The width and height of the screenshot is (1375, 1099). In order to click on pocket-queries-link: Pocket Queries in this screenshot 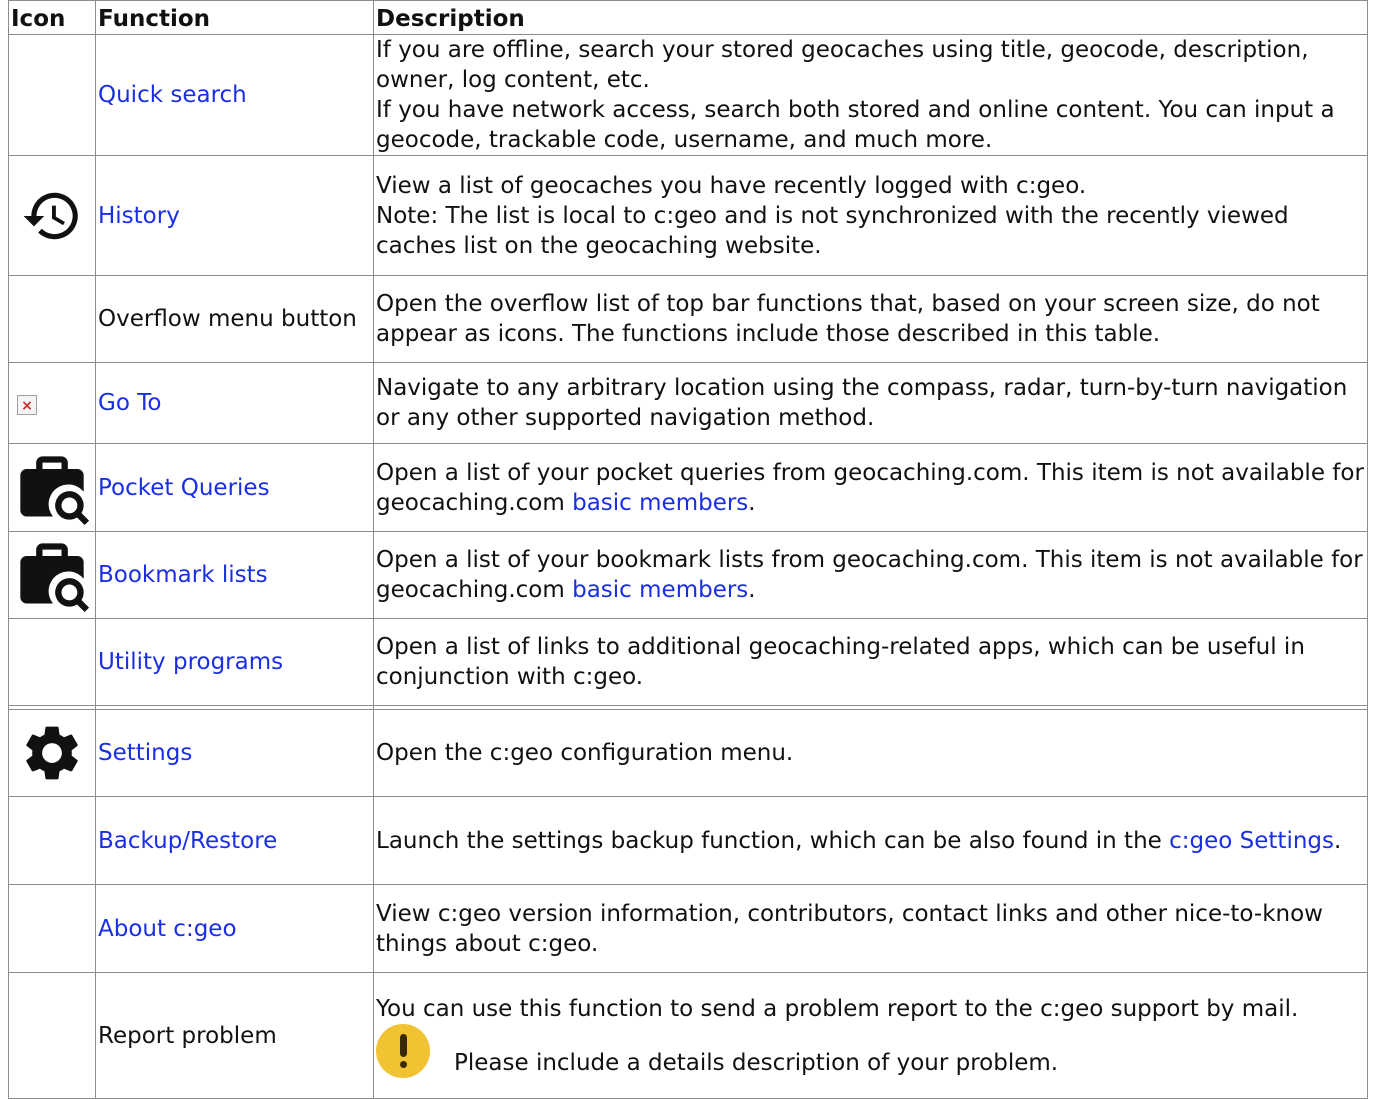, I will do `click(184, 488)`.